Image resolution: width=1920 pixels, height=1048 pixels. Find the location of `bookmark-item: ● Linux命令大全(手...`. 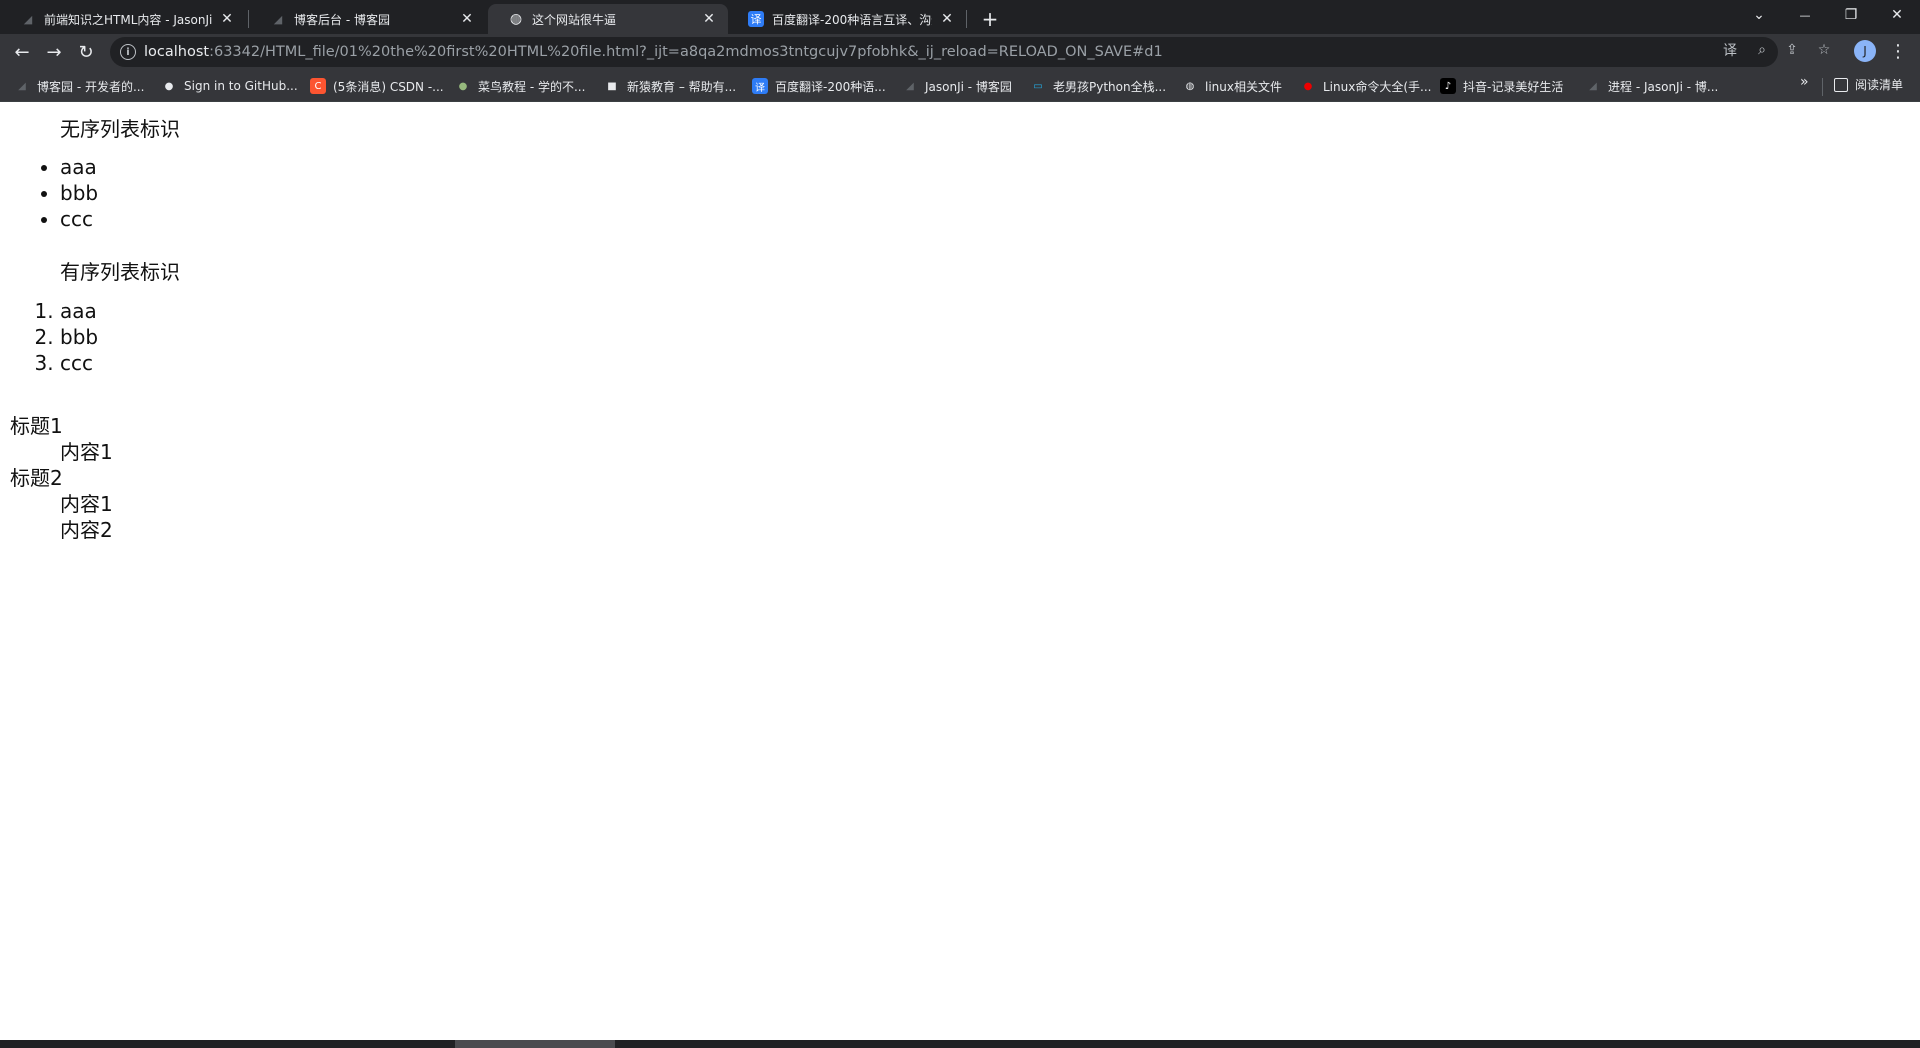

bookmark-item: ● Linux命令大全(手... is located at coordinates (1366, 86).